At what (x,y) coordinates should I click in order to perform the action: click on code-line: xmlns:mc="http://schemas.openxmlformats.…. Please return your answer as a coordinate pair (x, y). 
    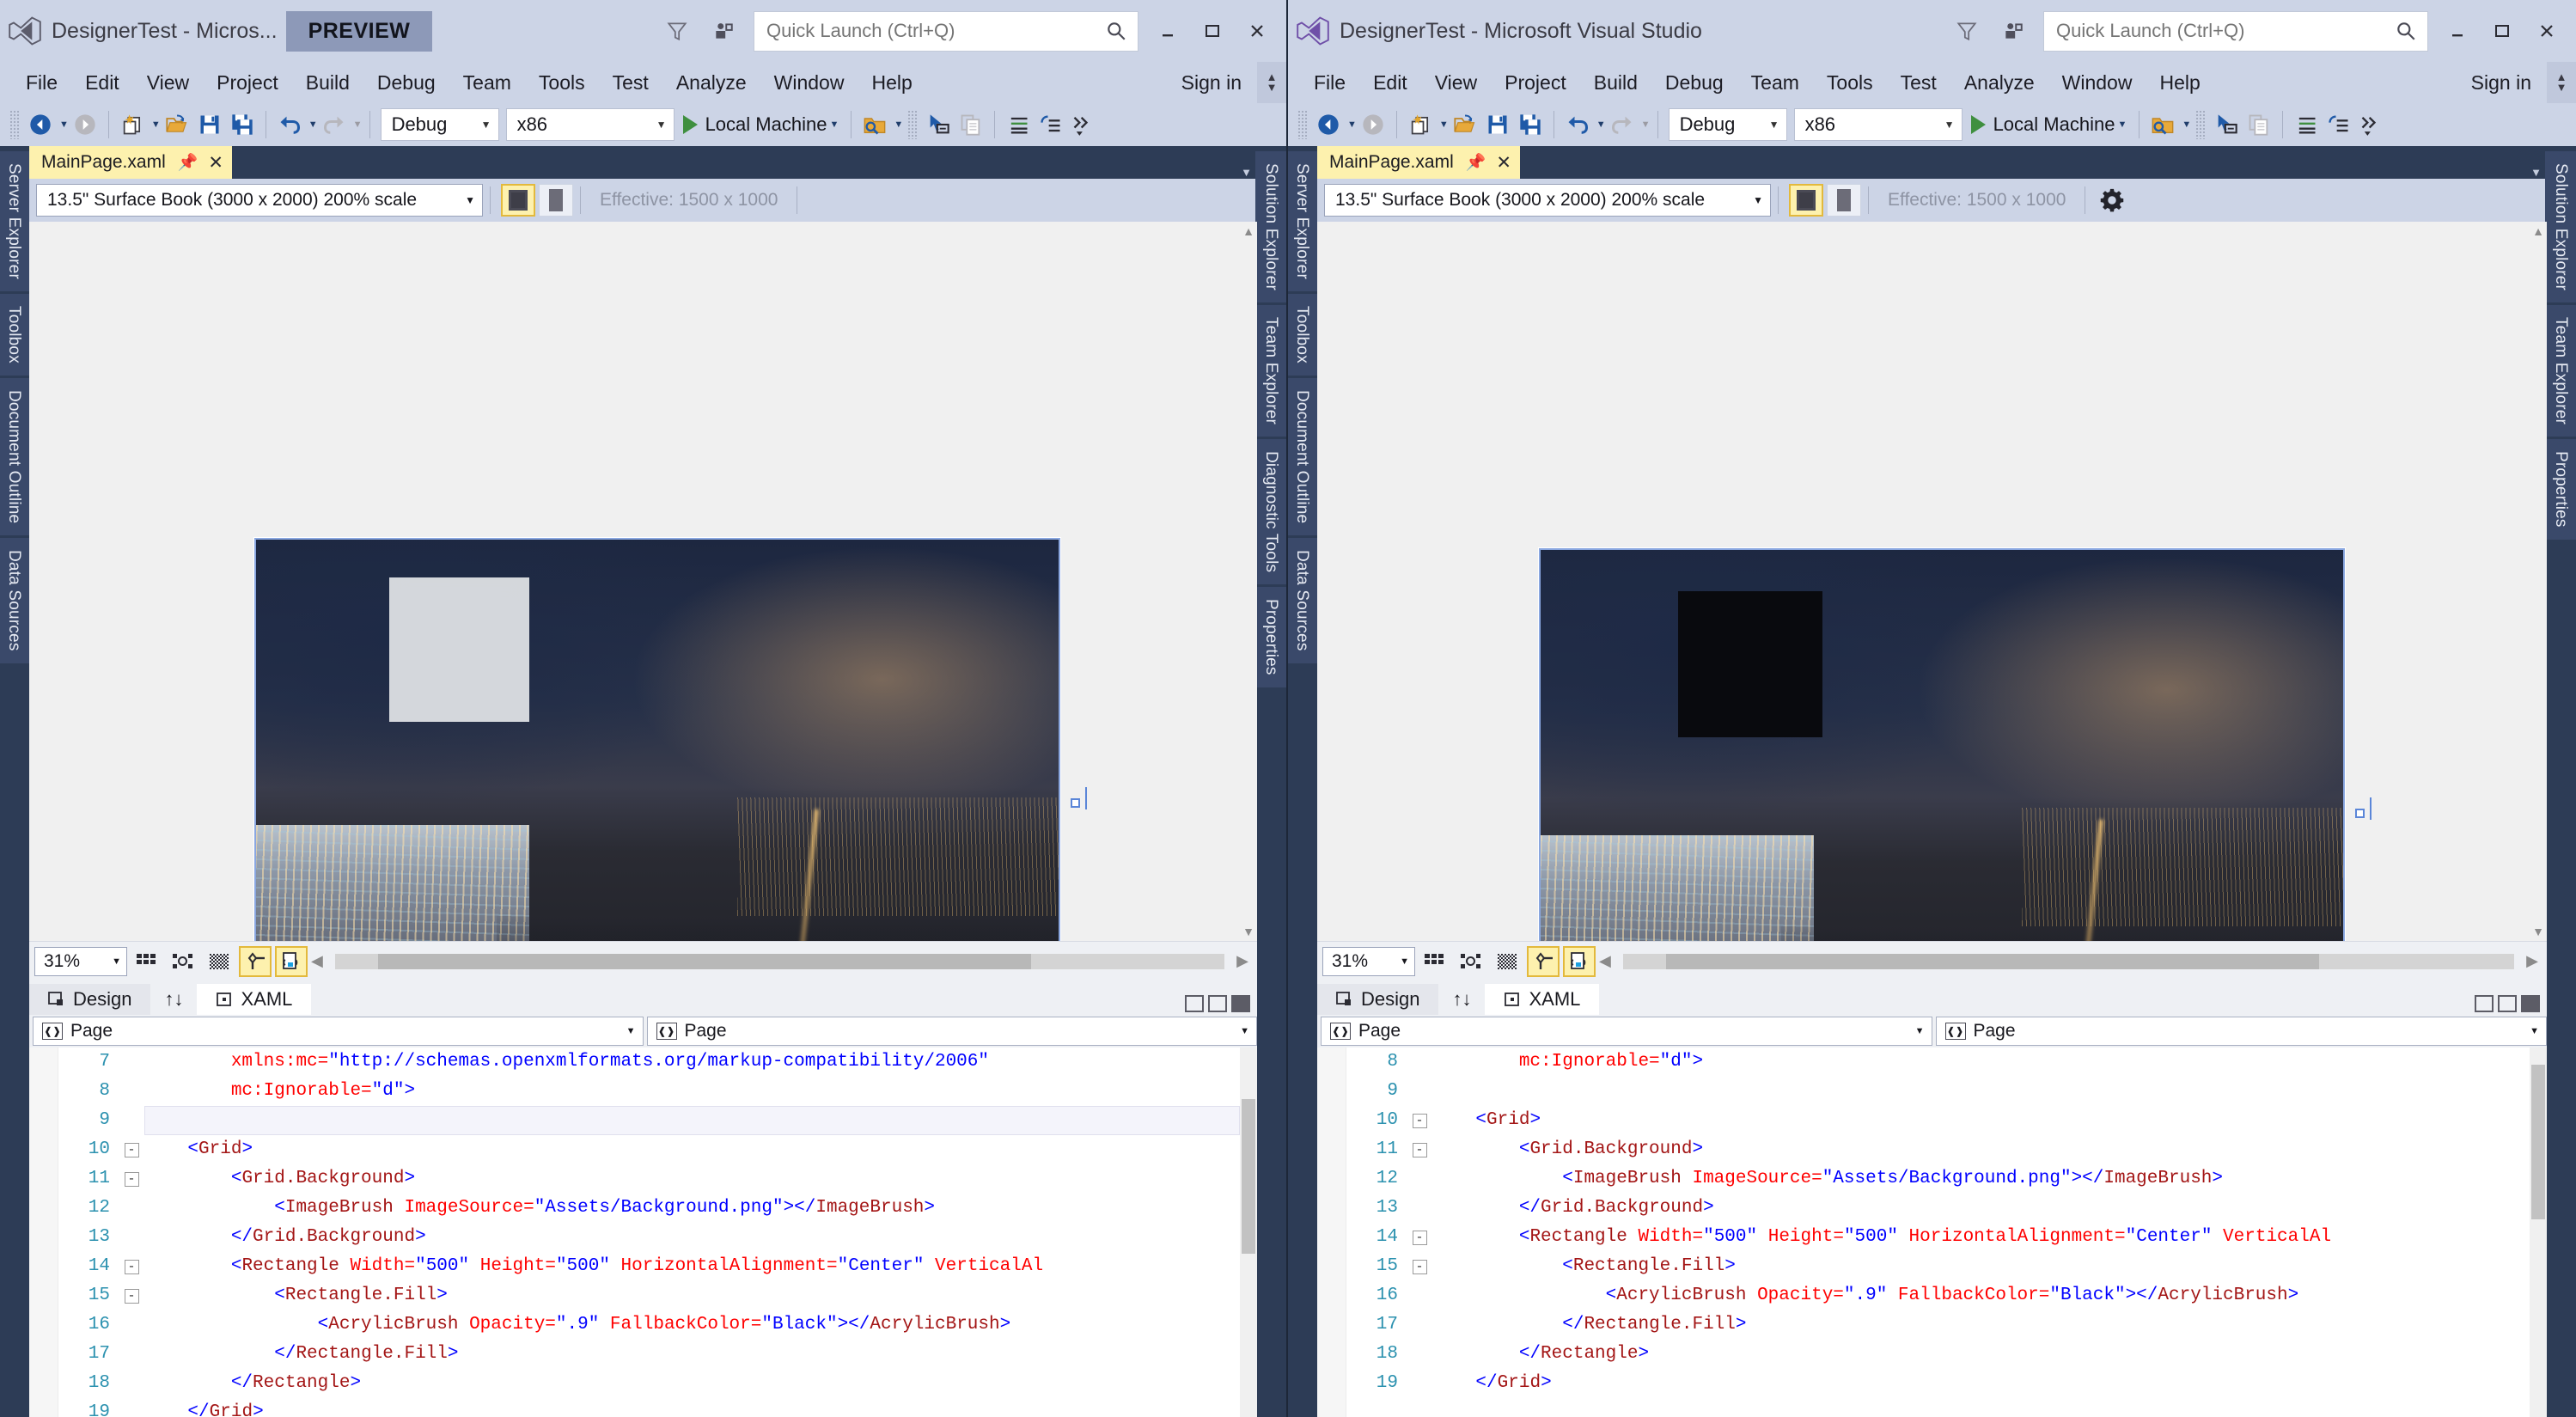
    Looking at the image, I should click on (692, 1062).